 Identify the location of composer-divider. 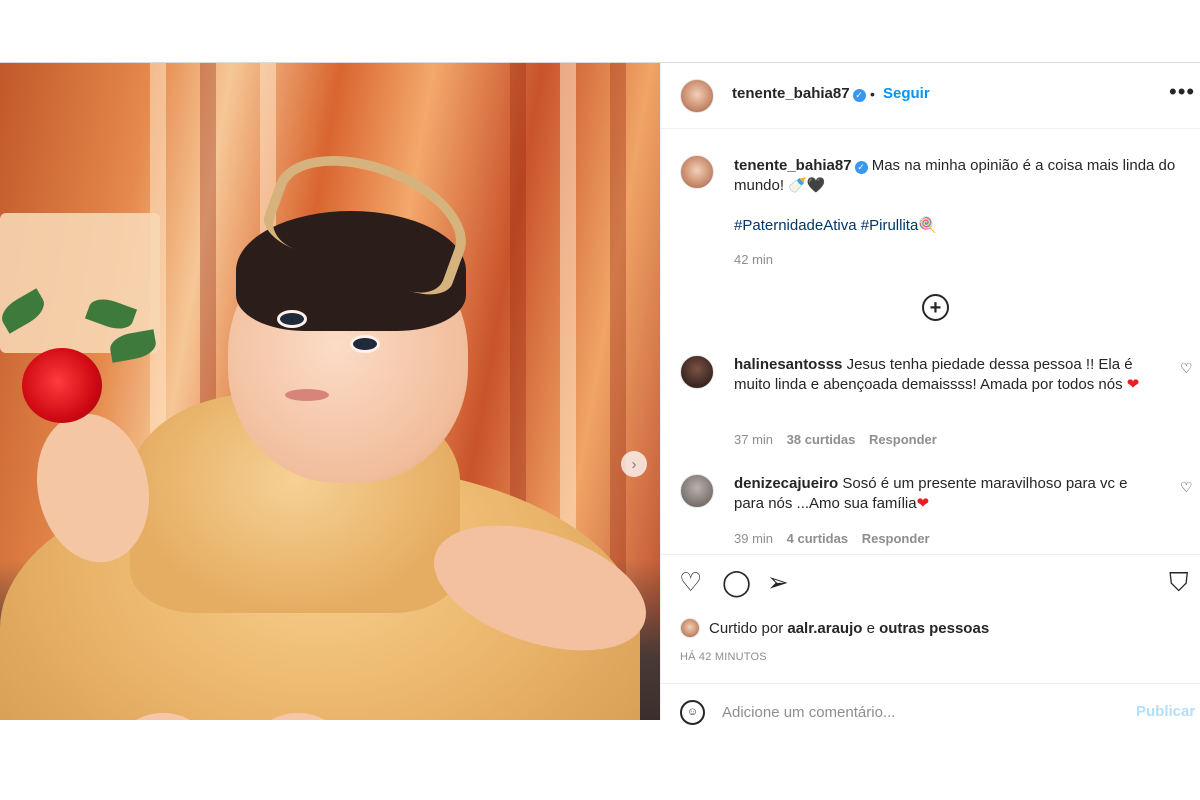
(930, 683).